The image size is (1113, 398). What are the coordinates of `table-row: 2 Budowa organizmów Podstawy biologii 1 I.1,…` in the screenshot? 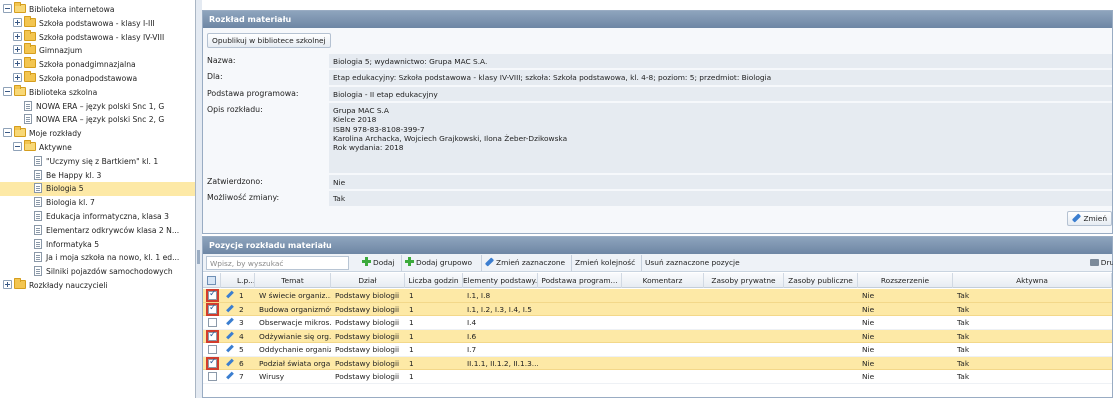 It's located at (657, 309).